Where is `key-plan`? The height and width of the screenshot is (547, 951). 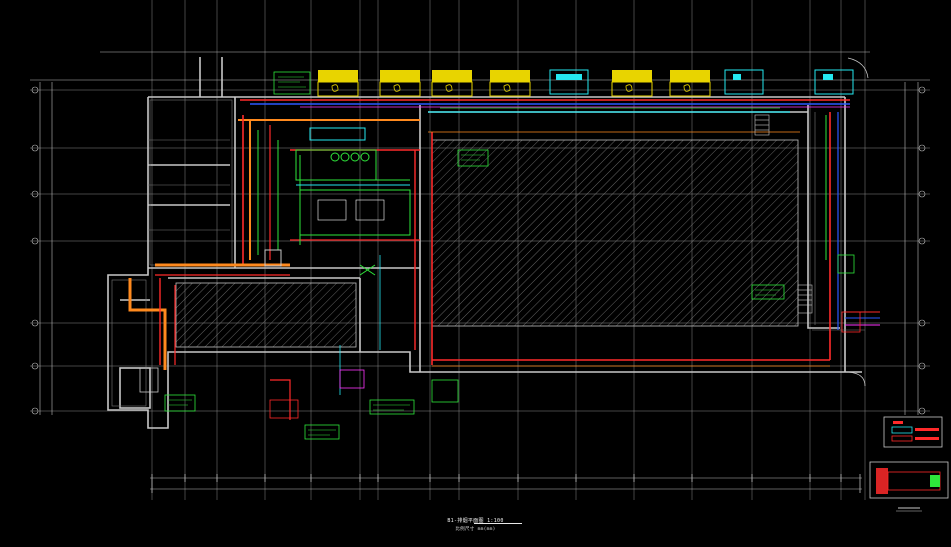
key-plan is located at coordinates (909, 486).